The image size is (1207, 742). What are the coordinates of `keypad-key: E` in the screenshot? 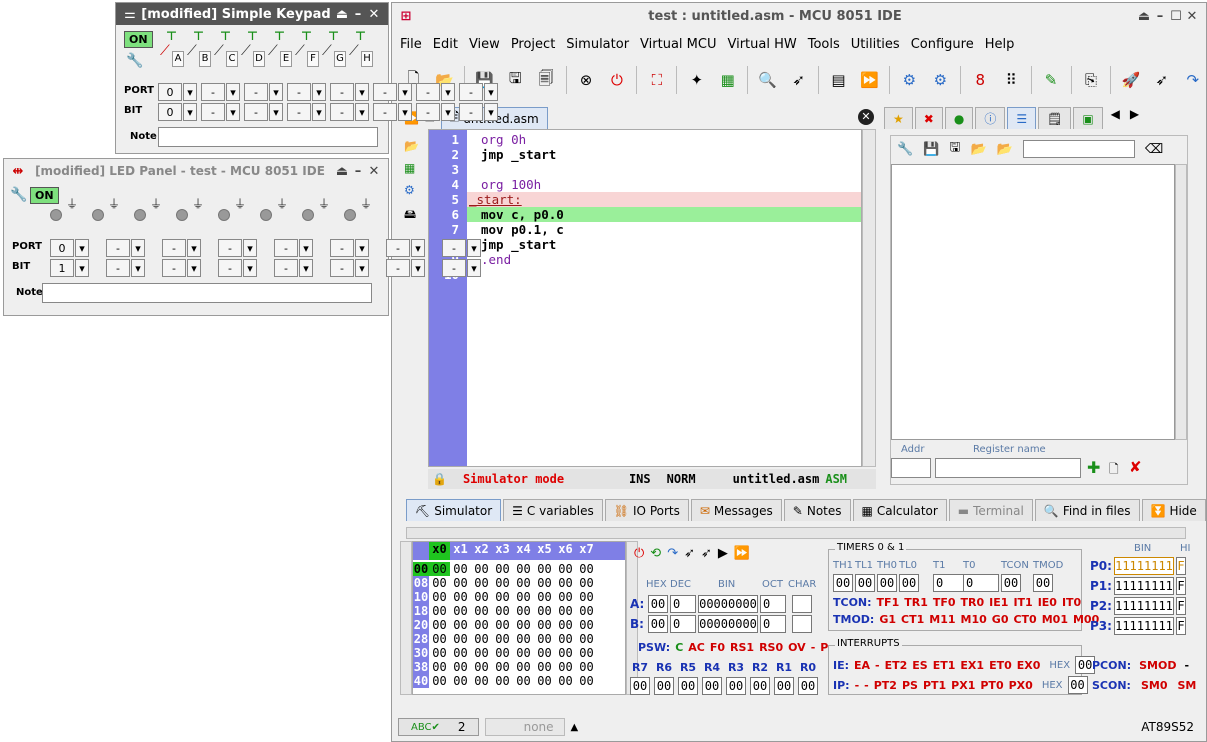 It's located at (286, 59).